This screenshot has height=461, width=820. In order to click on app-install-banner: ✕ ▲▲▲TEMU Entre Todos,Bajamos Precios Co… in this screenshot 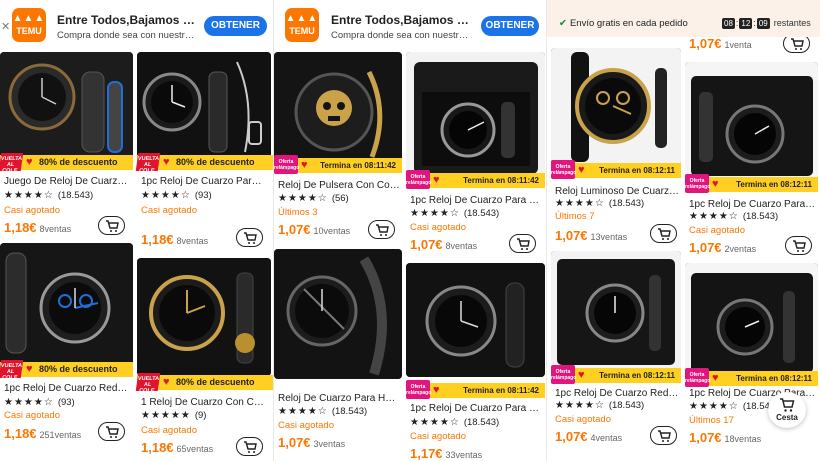, I will do `click(136, 23)`.